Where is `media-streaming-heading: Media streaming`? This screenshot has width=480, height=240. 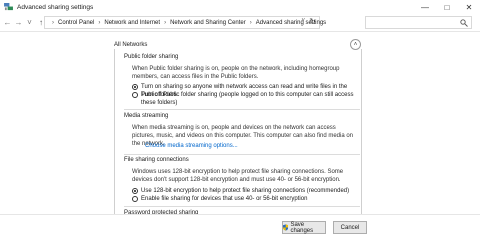
media-streaming-heading: Media streaming is located at coordinates (146, 116).